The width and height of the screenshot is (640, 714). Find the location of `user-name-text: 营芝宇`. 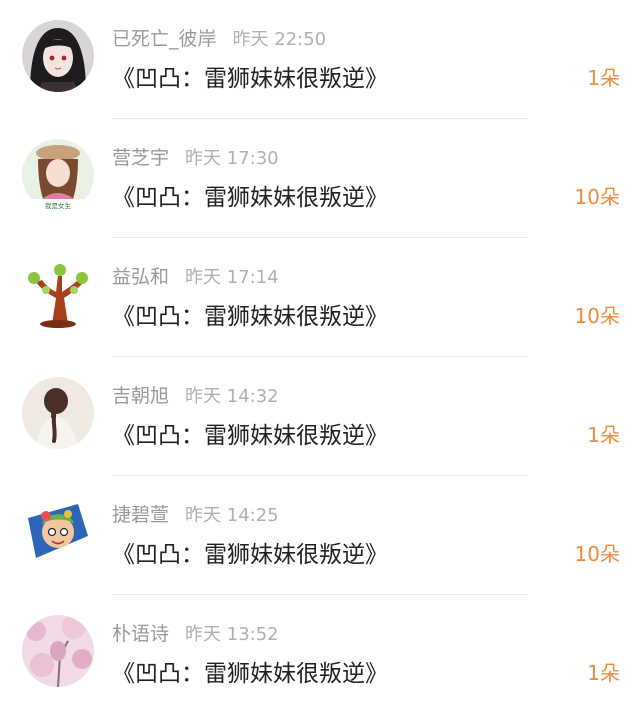

user-name-text: 营芝宇 is located at coordinates (141, 158).